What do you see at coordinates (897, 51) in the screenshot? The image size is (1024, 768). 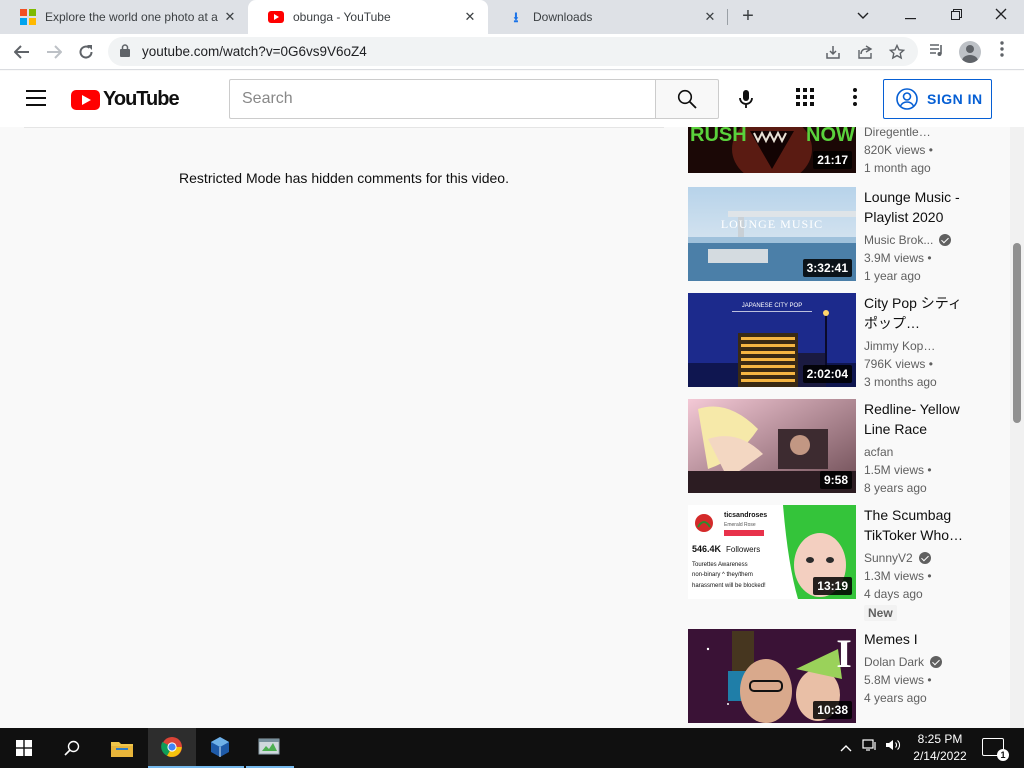 I see `bookmark-star-icon` at bounding box center [897, 51].